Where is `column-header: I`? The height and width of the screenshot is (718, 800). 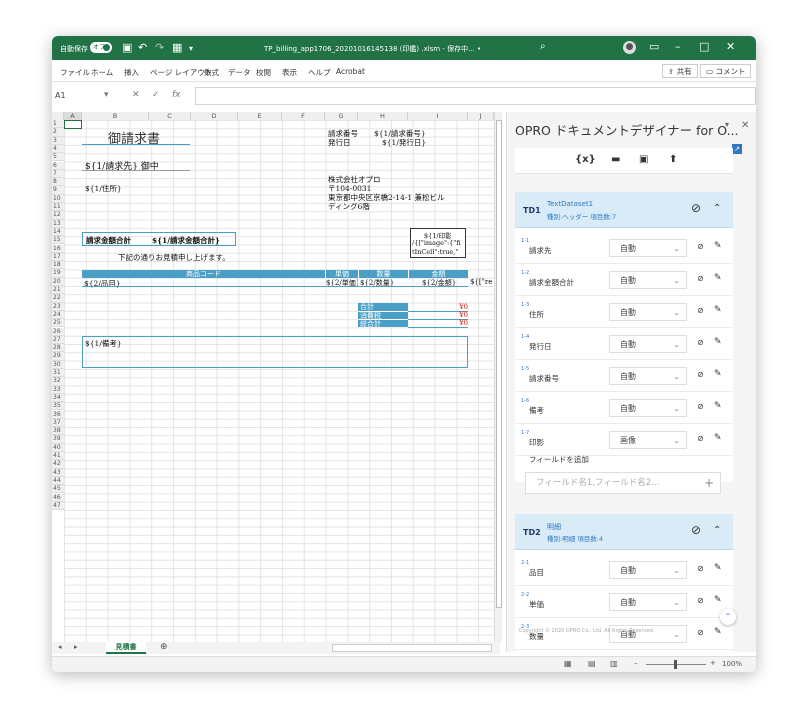 column-header: I is located at coordinates (438, 116).